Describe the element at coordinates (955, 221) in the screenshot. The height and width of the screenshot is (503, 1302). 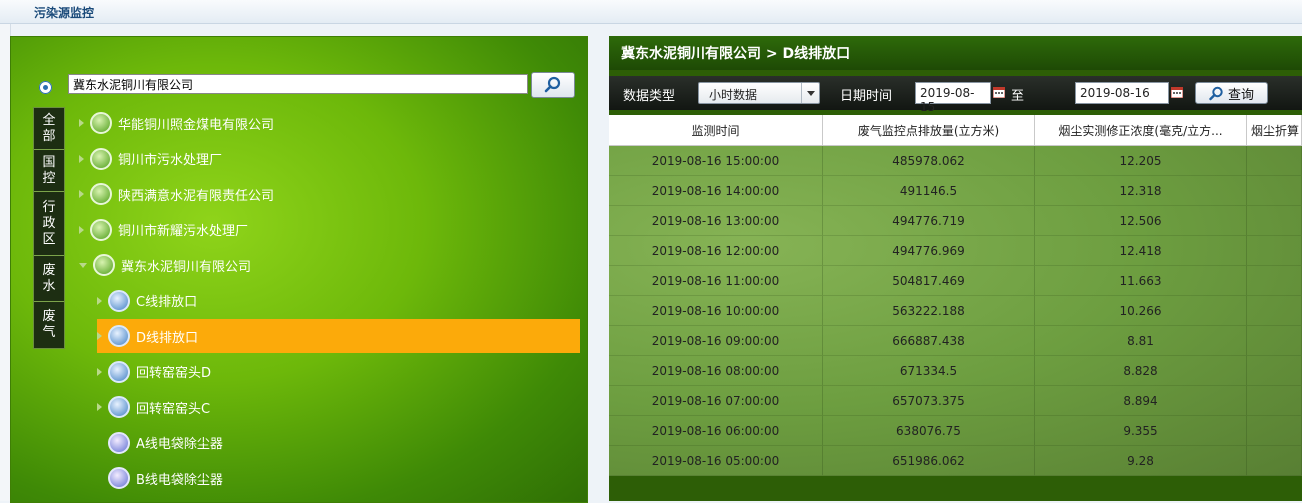
I see `table-row: 2019-08-16 13:00:00 494776.719 12.506` at that location.